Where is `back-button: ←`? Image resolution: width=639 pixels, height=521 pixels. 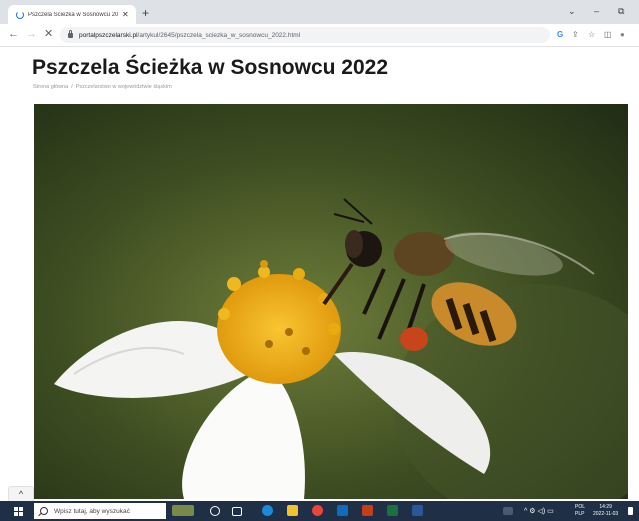
back-button: ← is located at coordinates (13, 34).